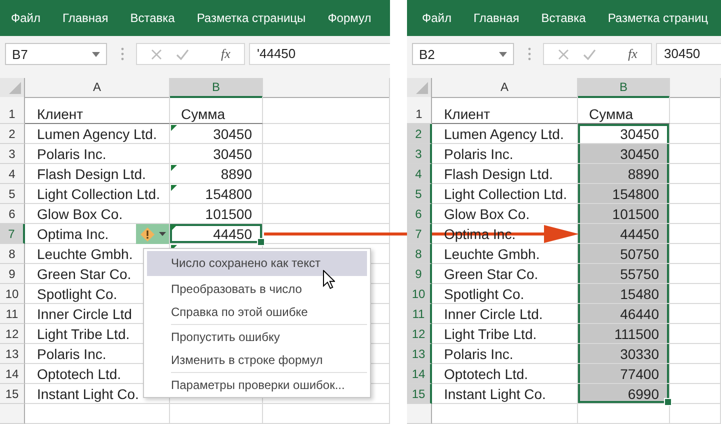 The height and width of the screenshot is (424, 721). Describe the element at coordinates (504, 134) in the screenshot. I see `table-cell: Lumen Agency Ltd.` at that location.